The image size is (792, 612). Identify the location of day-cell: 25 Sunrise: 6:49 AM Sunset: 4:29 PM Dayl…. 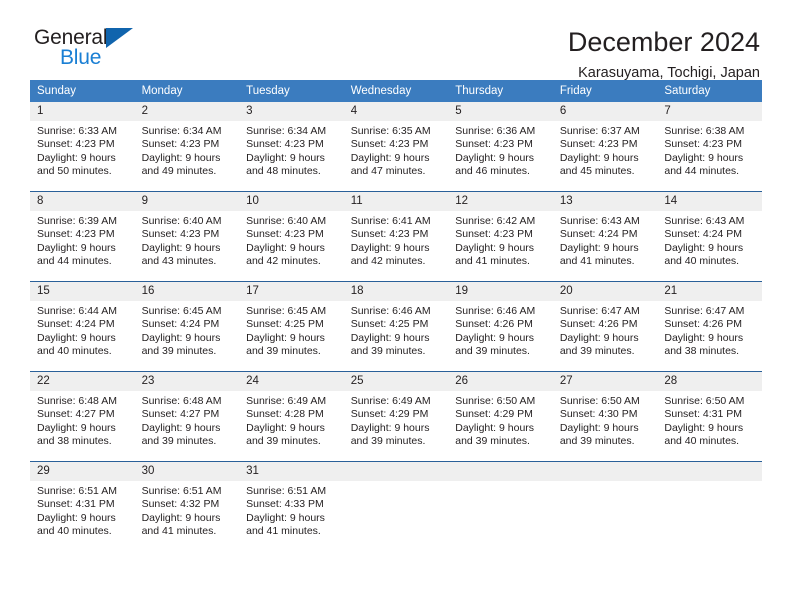
(396, 416).